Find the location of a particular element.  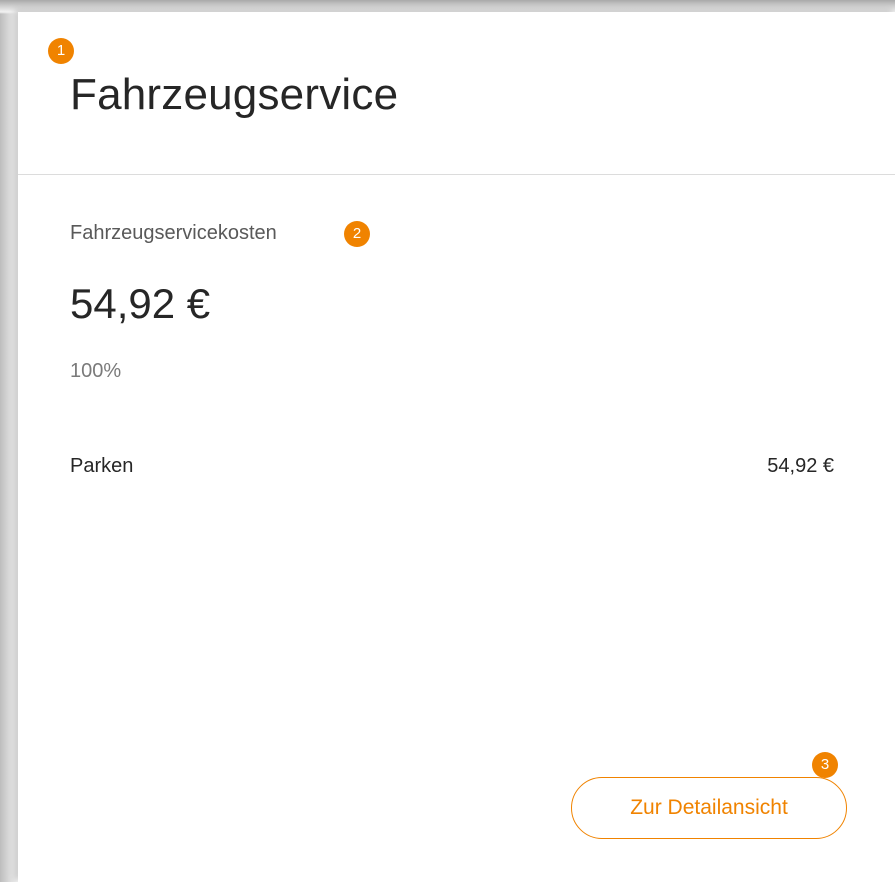

cost-row-parken: Parken 54,92 € is located at coordinates (452, 470).